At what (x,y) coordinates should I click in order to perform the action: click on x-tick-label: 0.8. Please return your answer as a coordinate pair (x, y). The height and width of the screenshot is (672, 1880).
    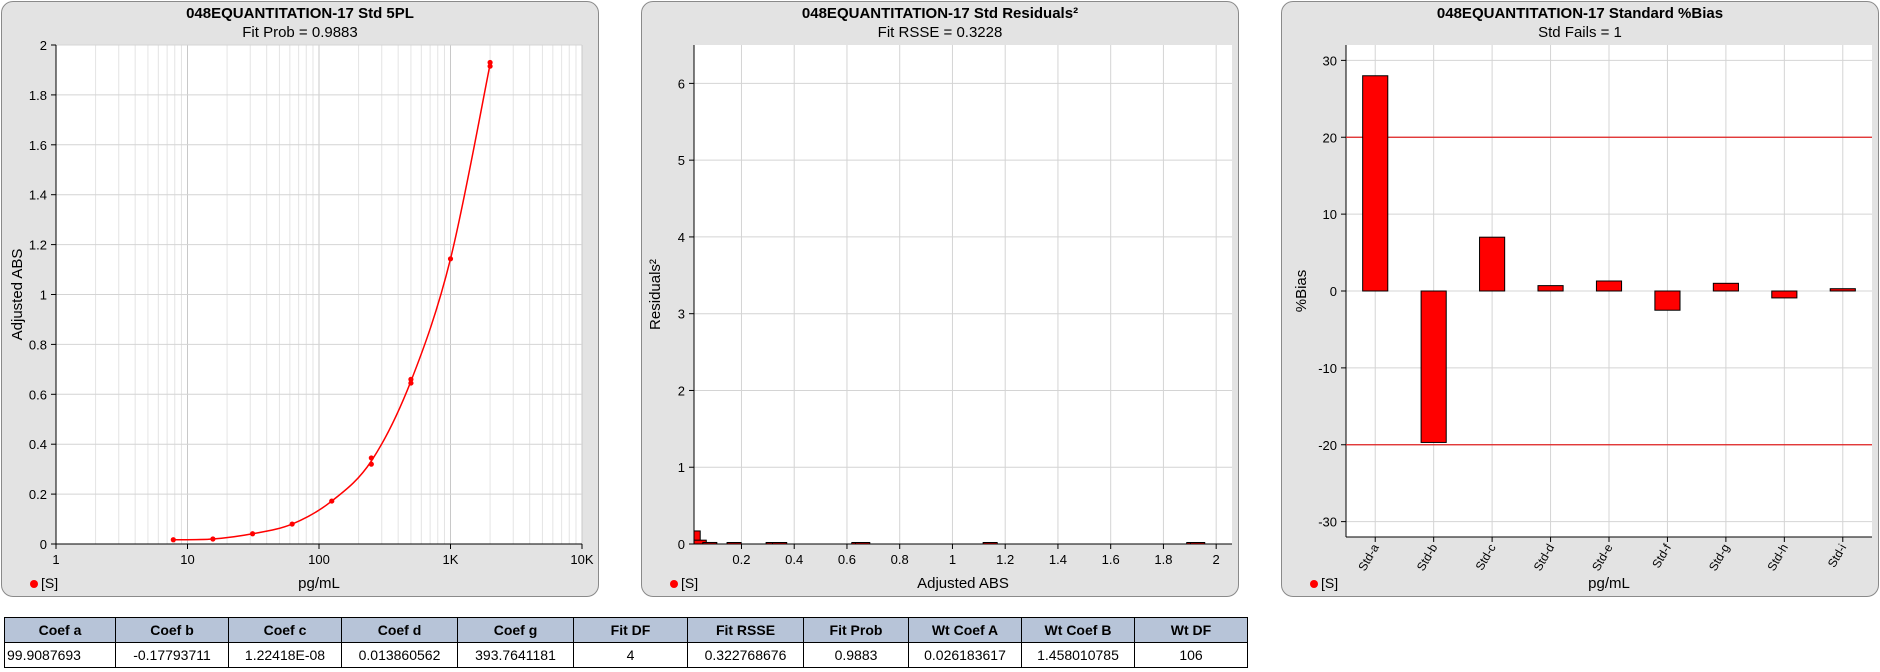
    Looking at the image, I should click on (900, 559).